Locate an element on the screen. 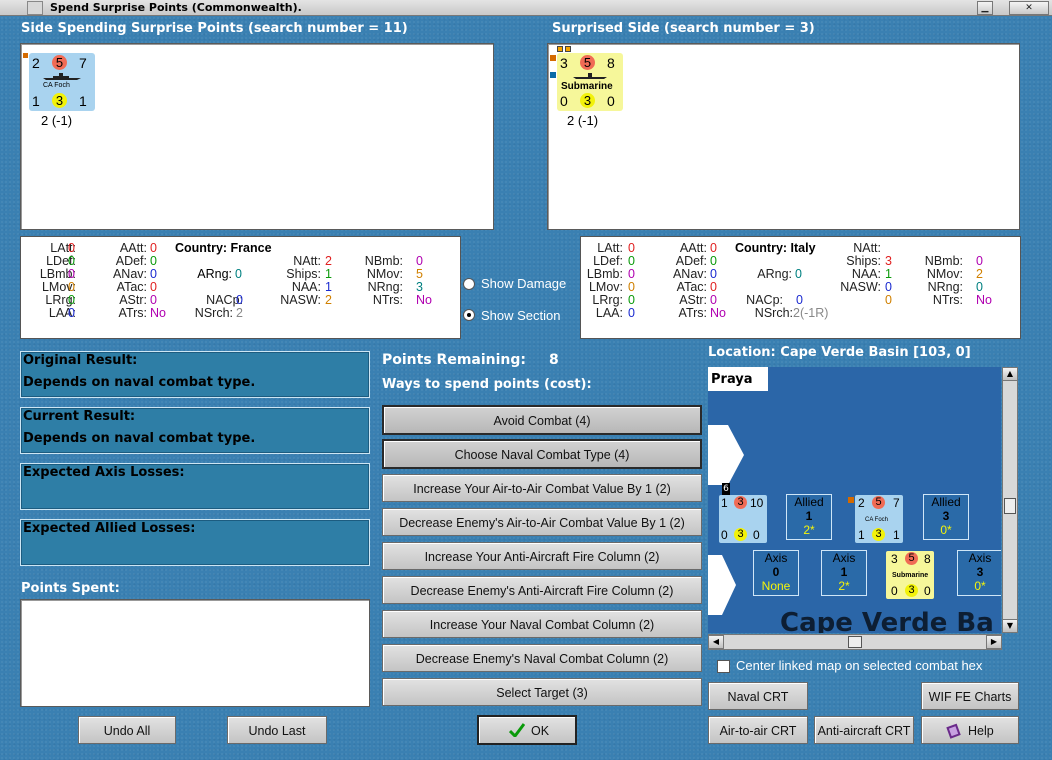 Image resolution: width=1052 pixels, height=760 pixels. unit-value: 5 is located at coordinates (911, 558).